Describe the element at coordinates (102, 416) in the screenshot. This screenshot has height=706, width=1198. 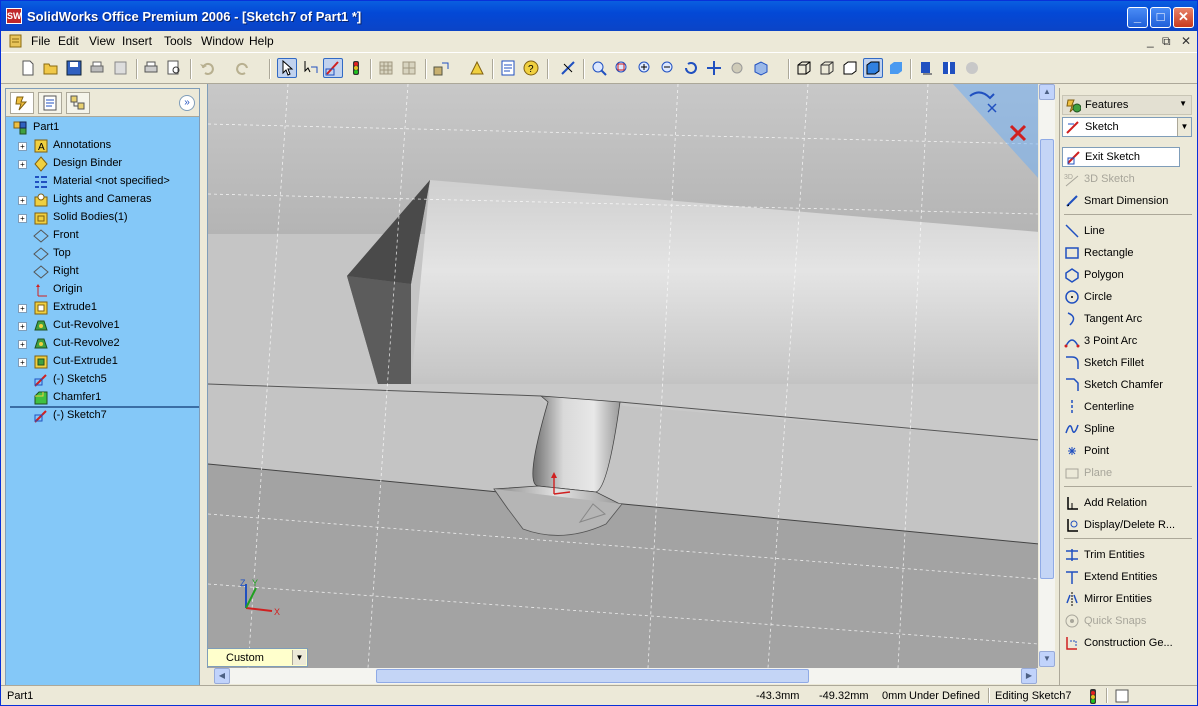
I see `tree-item-sketch7: (-) Sketch7` at that location.